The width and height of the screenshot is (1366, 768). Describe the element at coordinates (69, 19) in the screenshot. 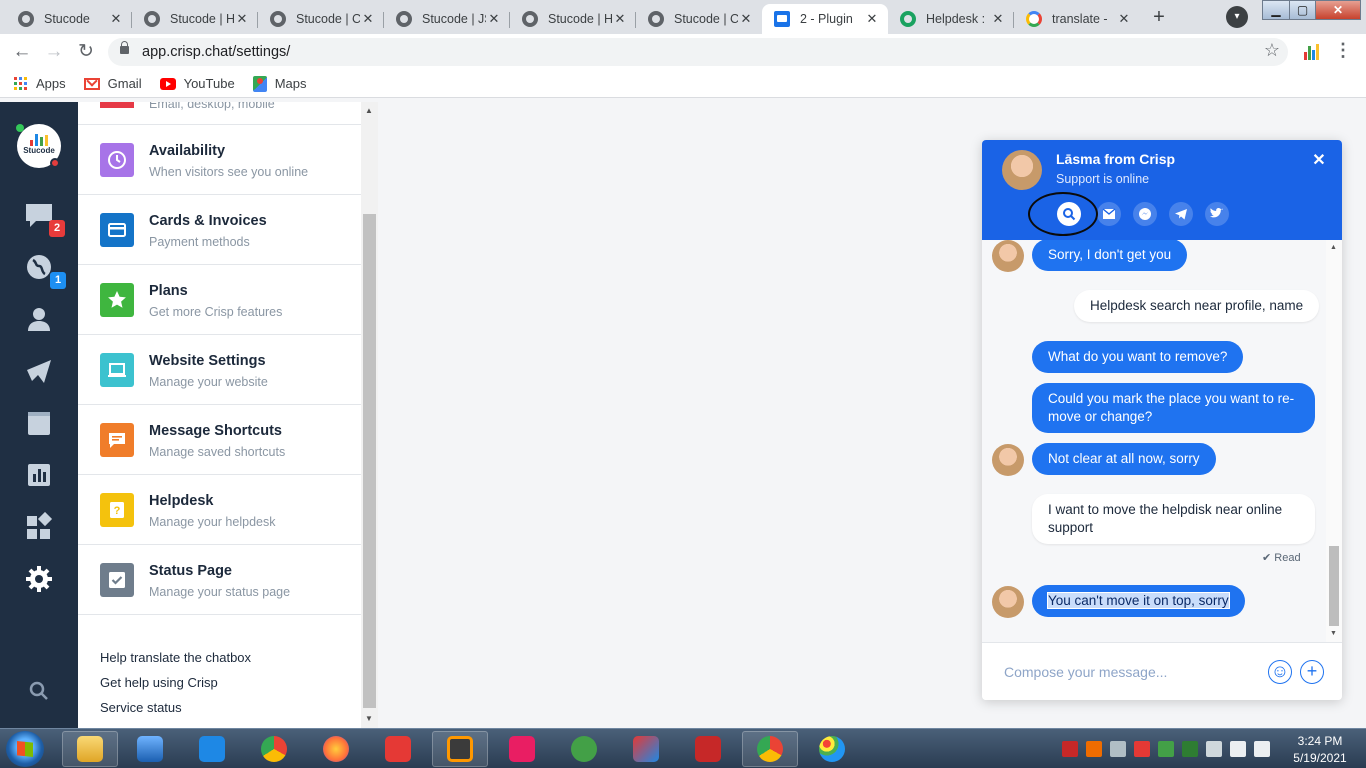

I see `browser-tab: Stucode ✕` at that location.